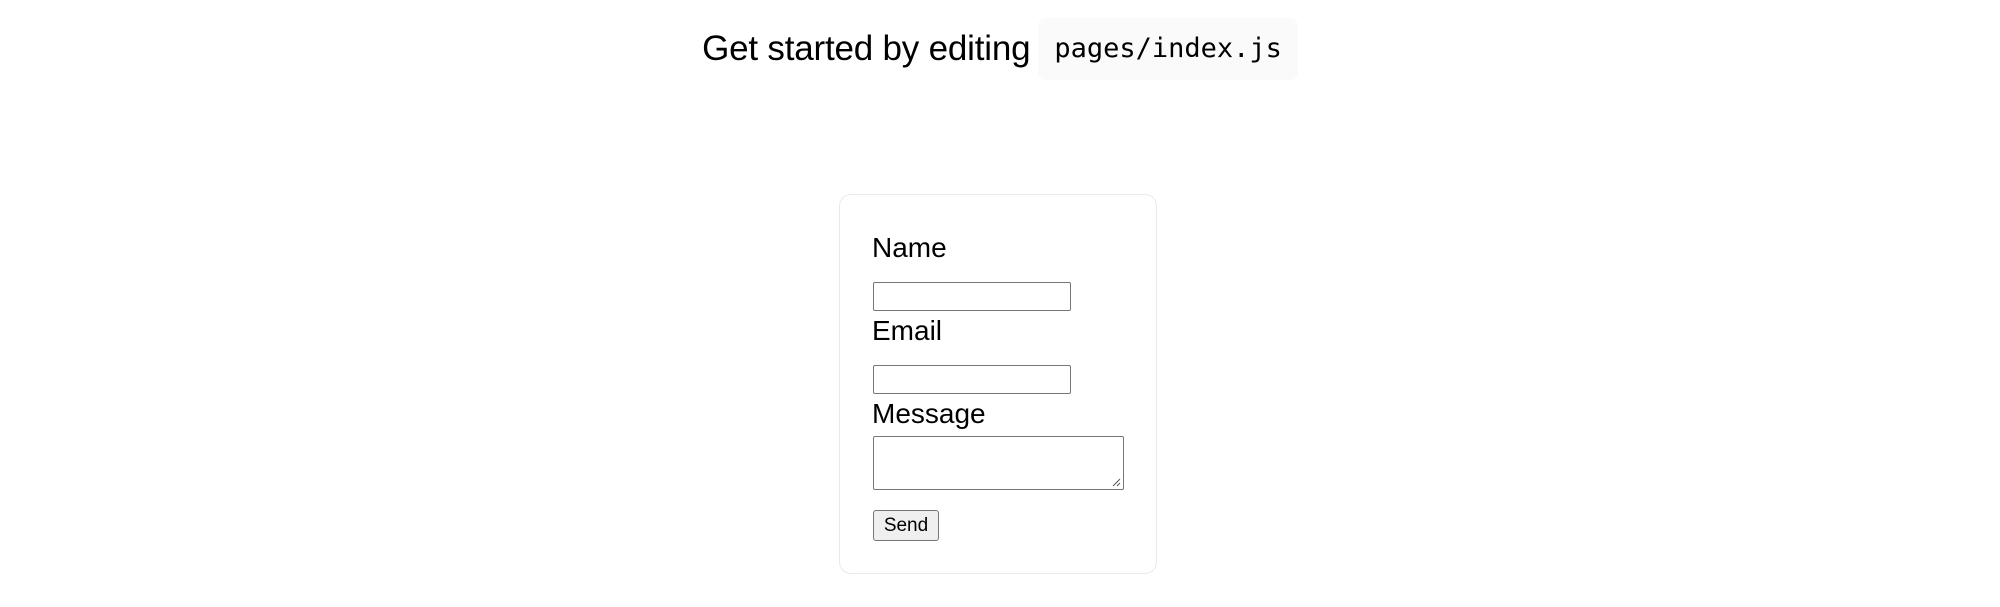 This screenshot has width=2000, height=607. Describe the element at coordinates (909, 247) in the screenshot. I see `name-label: Name` at that location.